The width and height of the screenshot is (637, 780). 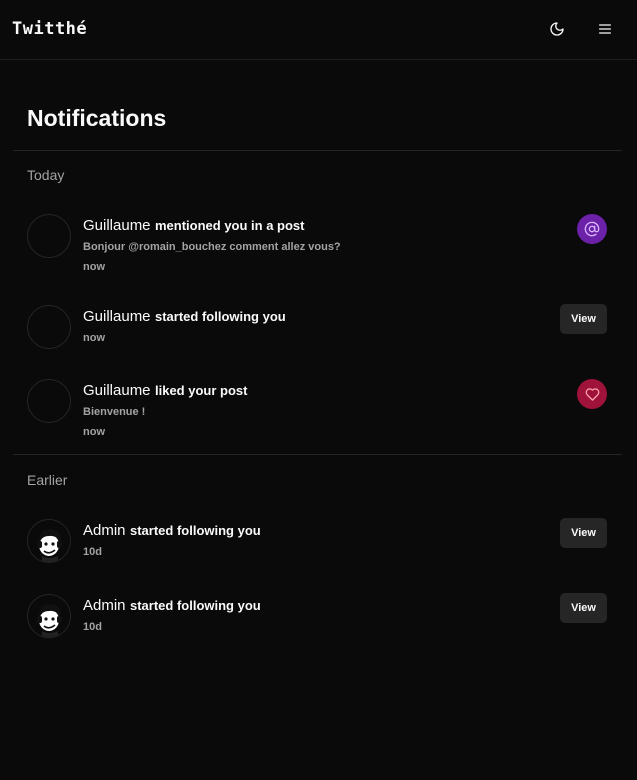 I want to click on moon-icon, so click(x=557, y=29).